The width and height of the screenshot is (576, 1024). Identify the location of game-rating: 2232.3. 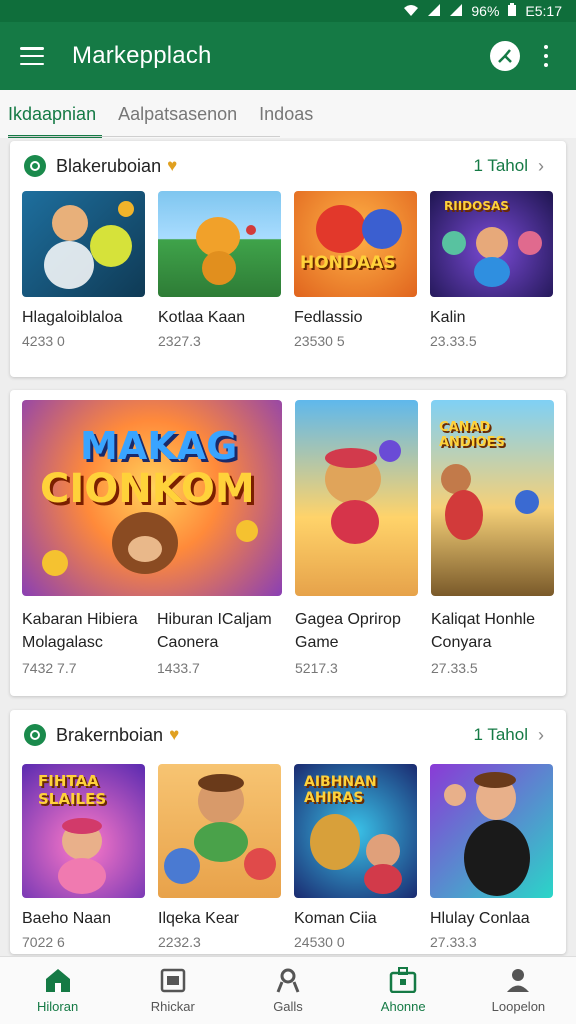
(179, 942).